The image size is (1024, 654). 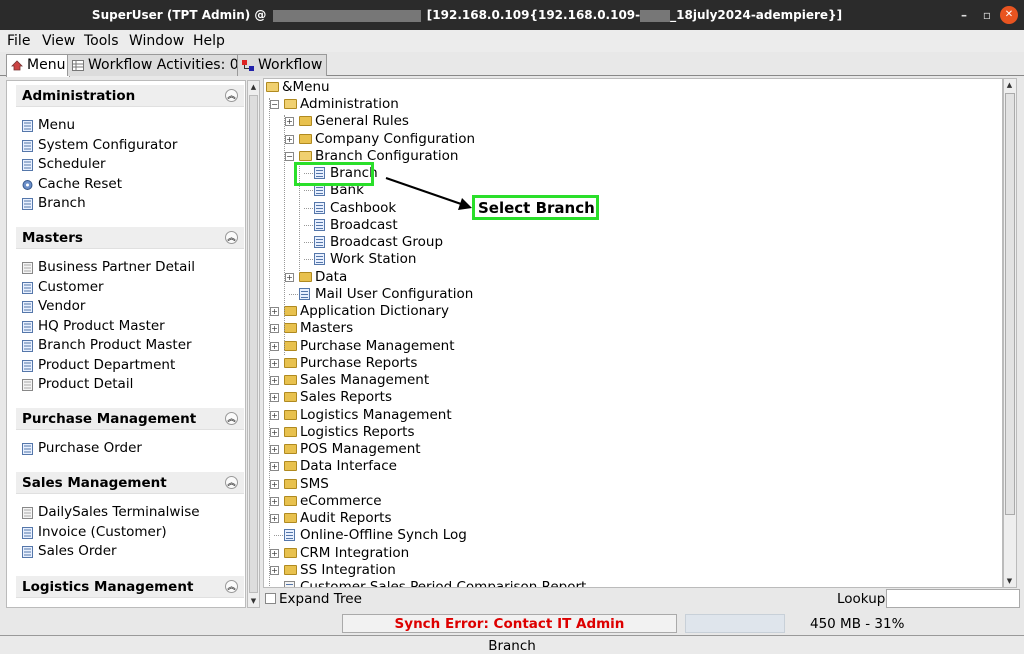 I want to click on left-scrollbar: ▲ ▼, so click(x=253, y=344).